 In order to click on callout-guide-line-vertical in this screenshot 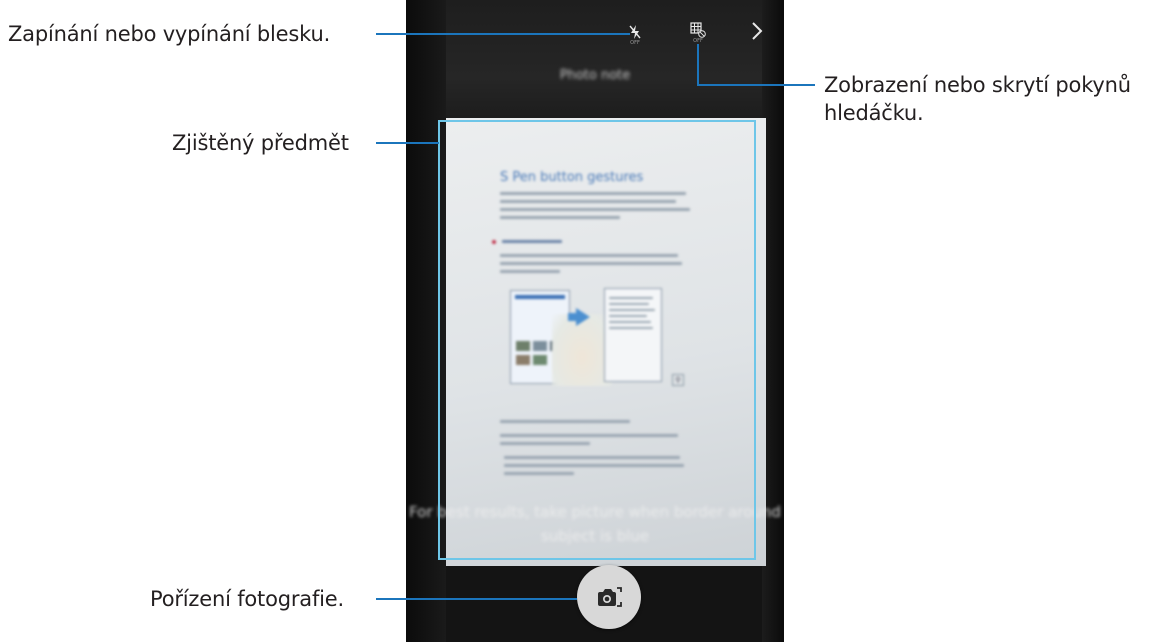, I will do `click(698, 64)`.